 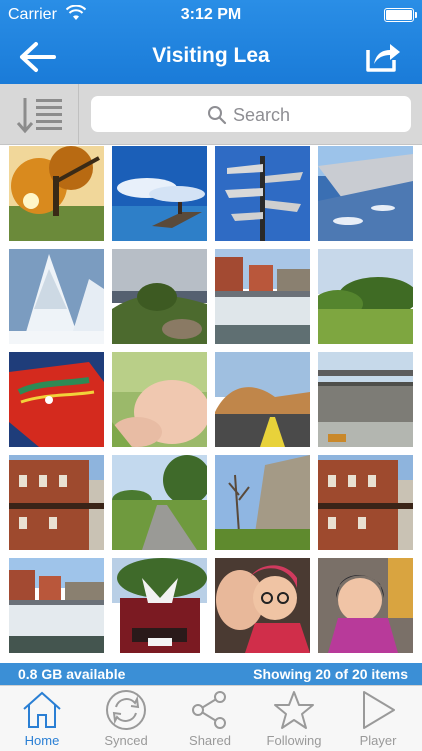 I want to click on search-icon, so click(x=217, y=115).